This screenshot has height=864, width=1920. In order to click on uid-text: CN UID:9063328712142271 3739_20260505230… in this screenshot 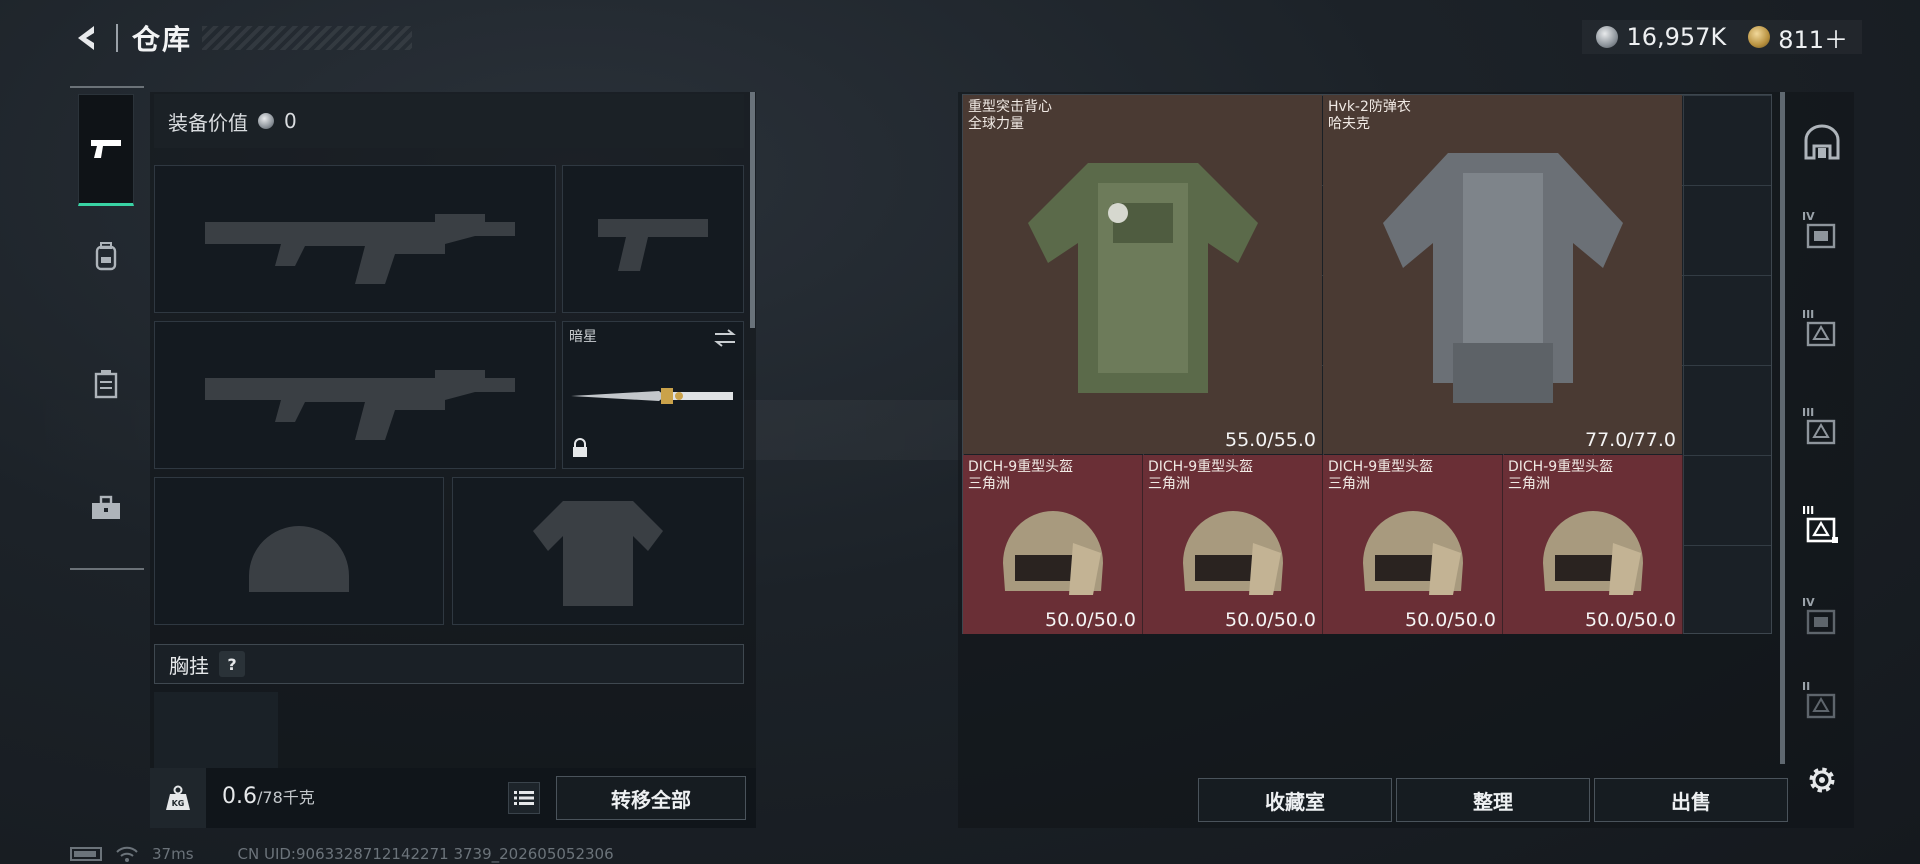, I will do `click(425, 854)`.